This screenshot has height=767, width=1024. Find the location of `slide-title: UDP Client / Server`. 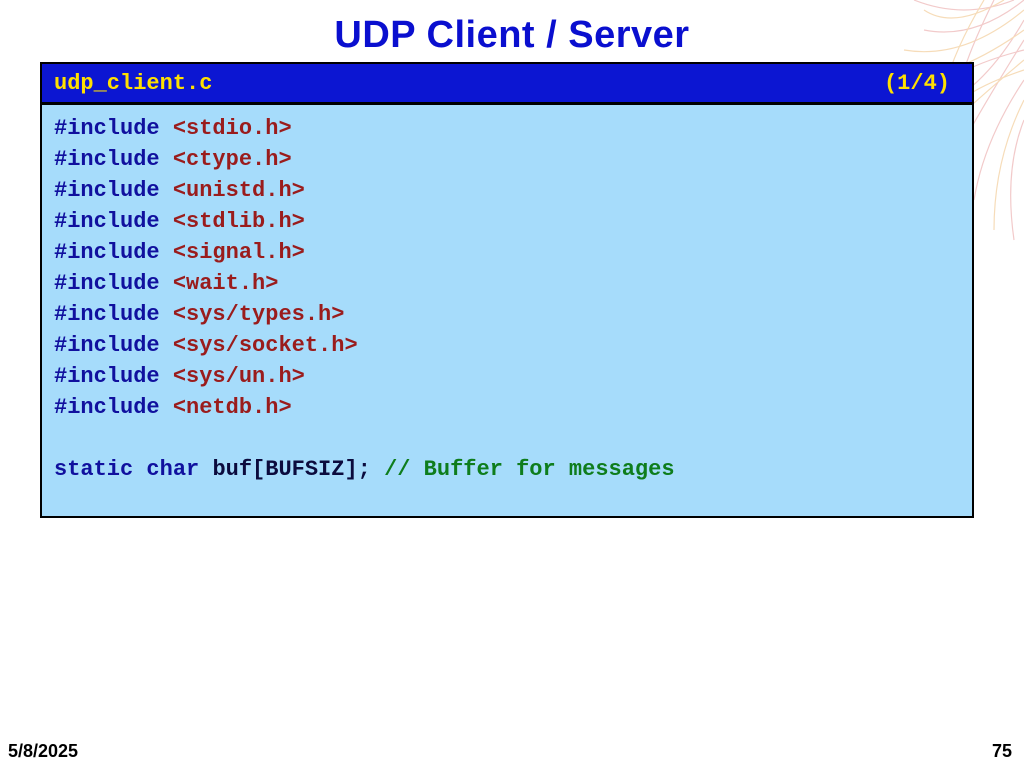

slide-title: UDP Client / Server is located at coordinates (512, 35).